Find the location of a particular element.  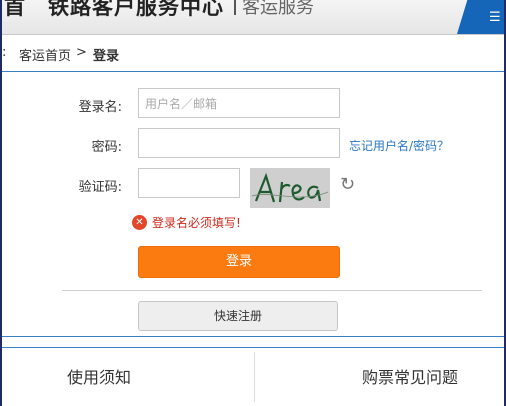

captcha-label: 验证码: is located at coordinates (100, 187).